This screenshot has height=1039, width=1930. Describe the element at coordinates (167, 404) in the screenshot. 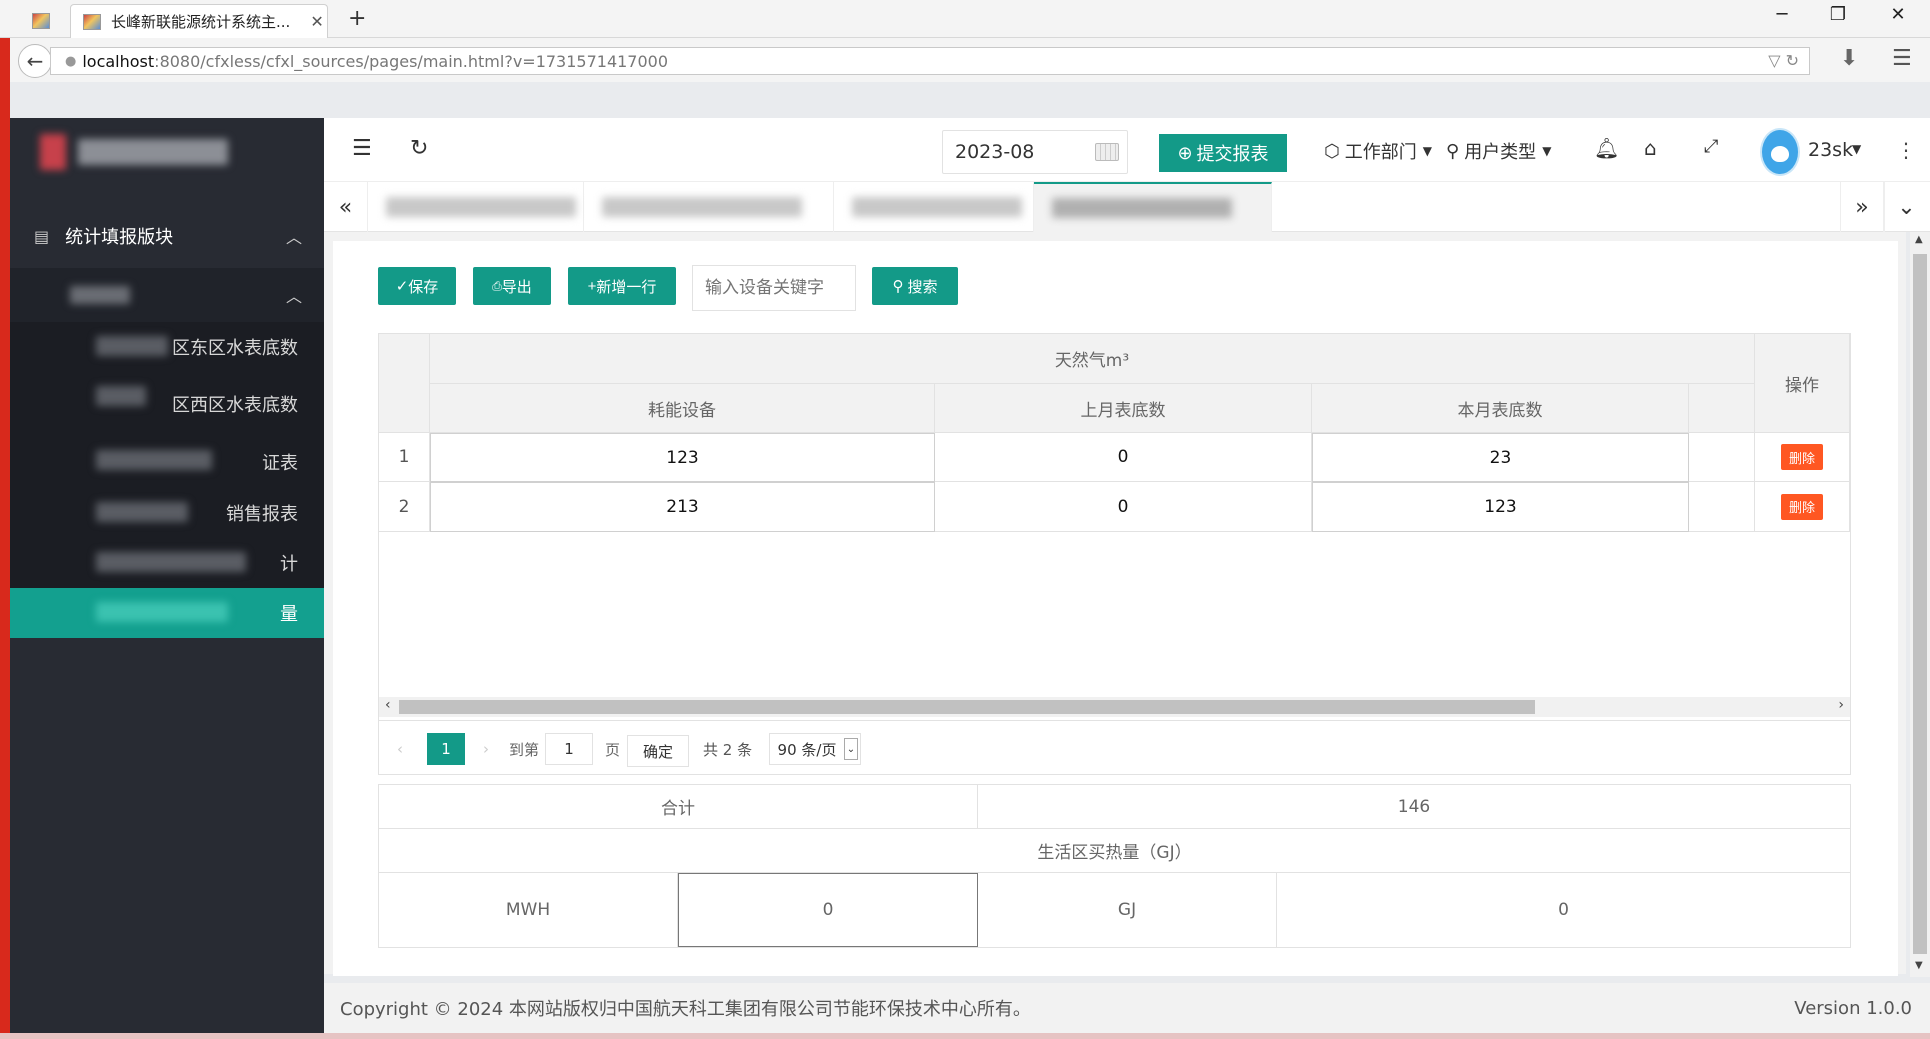

I see `sidebar-item: 区西区水表底数` at that location.